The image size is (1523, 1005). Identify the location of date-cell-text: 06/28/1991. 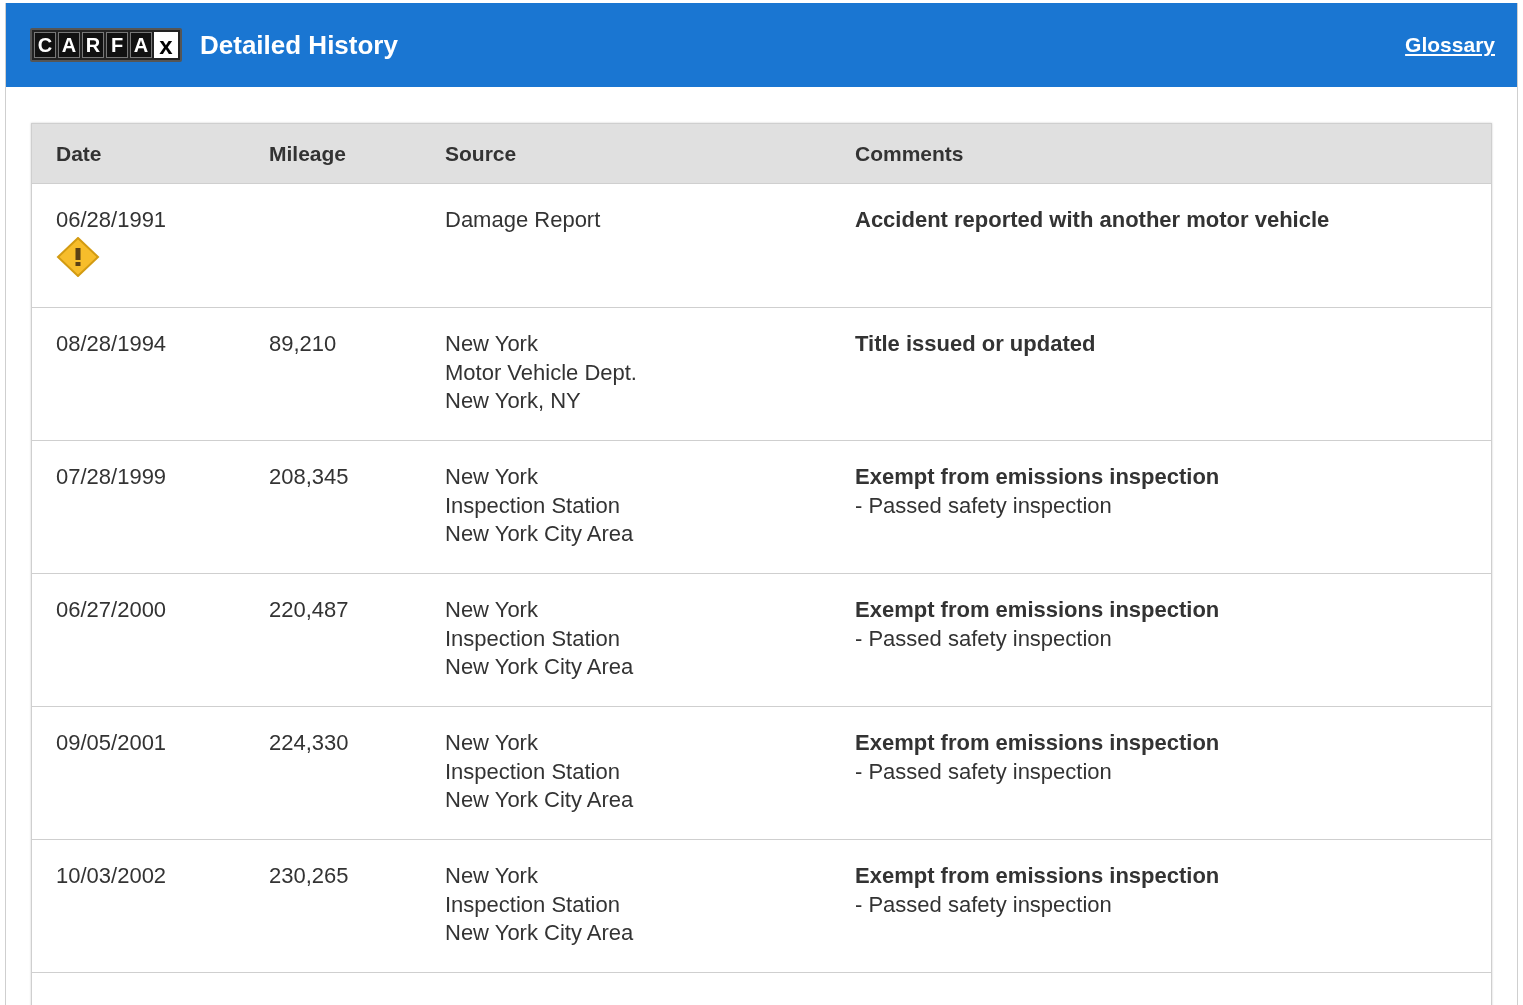
(112, 220).